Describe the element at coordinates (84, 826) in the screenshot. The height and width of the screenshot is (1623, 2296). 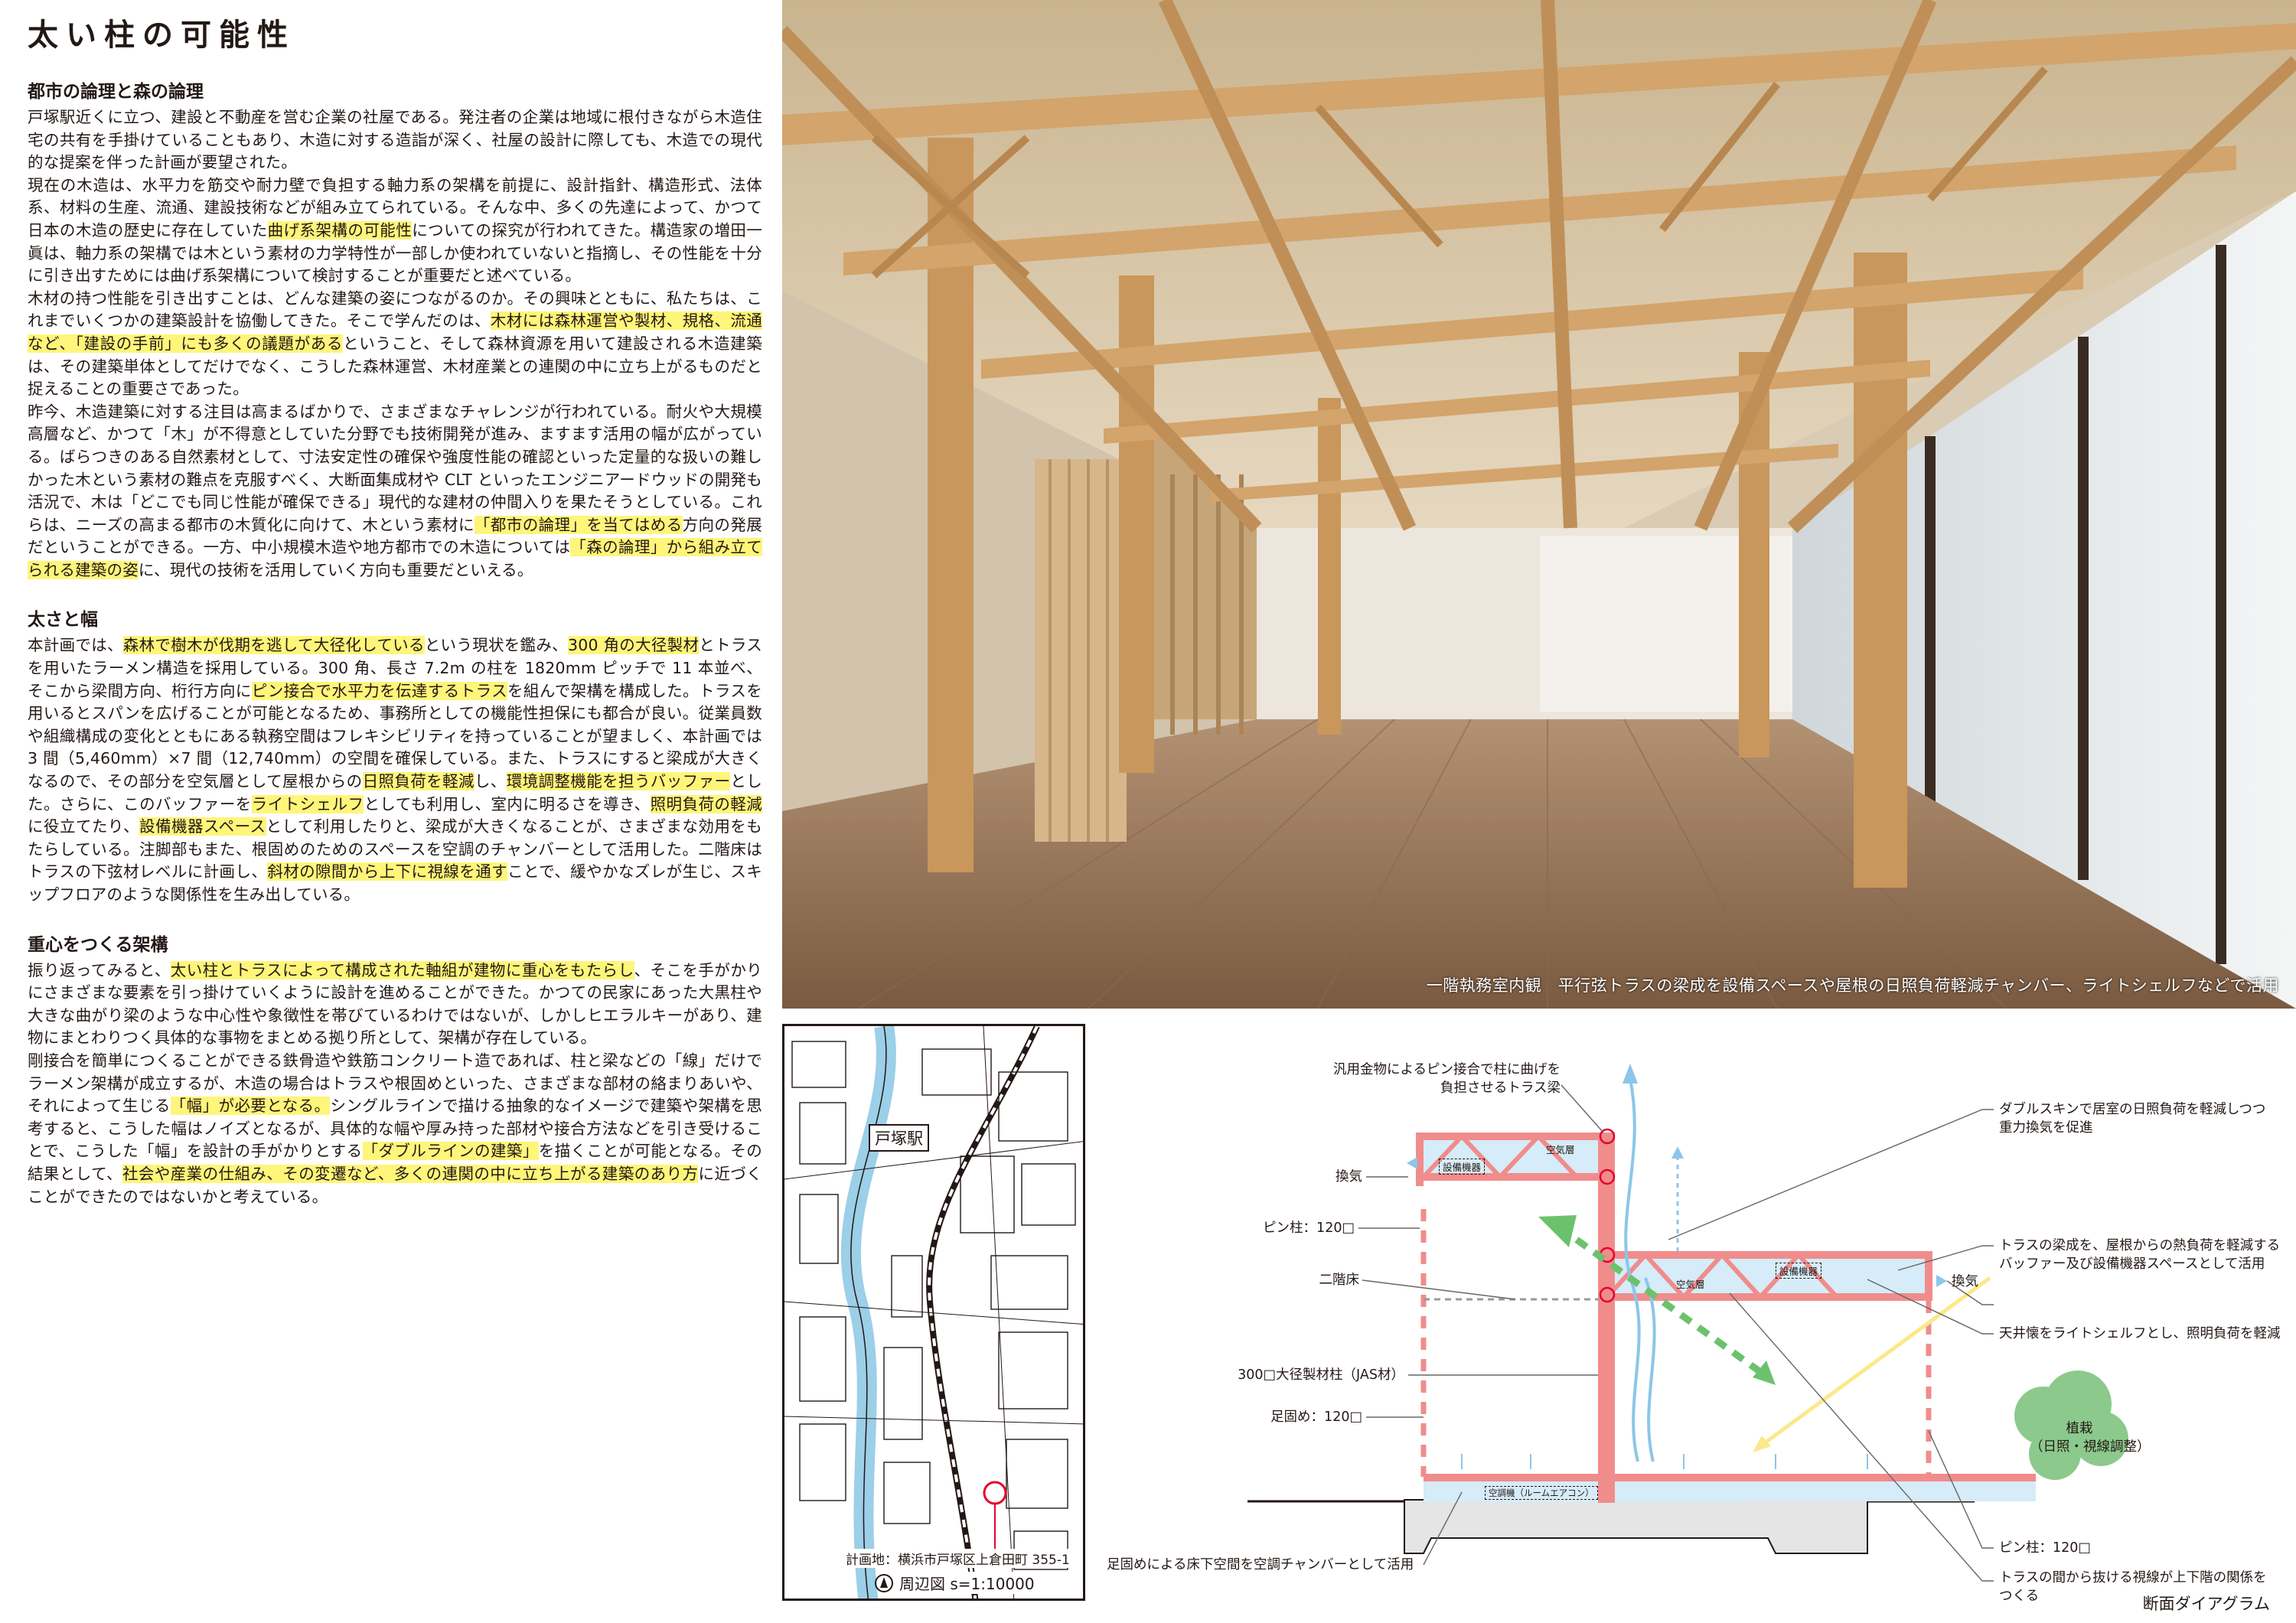
I see `text-run: に役立てたり、` at that location.